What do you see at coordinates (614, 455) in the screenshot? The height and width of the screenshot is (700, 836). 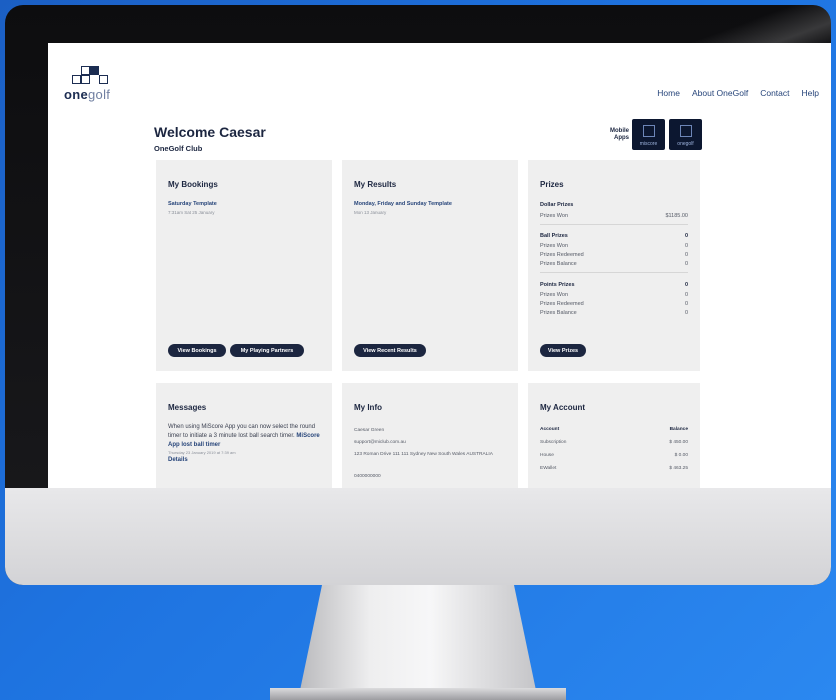 I see `table-row: House $ 0.00` at bounding box center [614, 455].